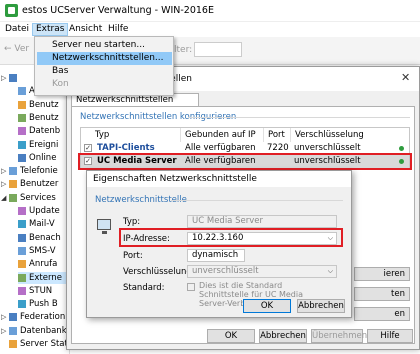 Image resolution: width=420 pixels, height=354 pixels. I want to click on tree-item-label: Services, so click(38, 197).